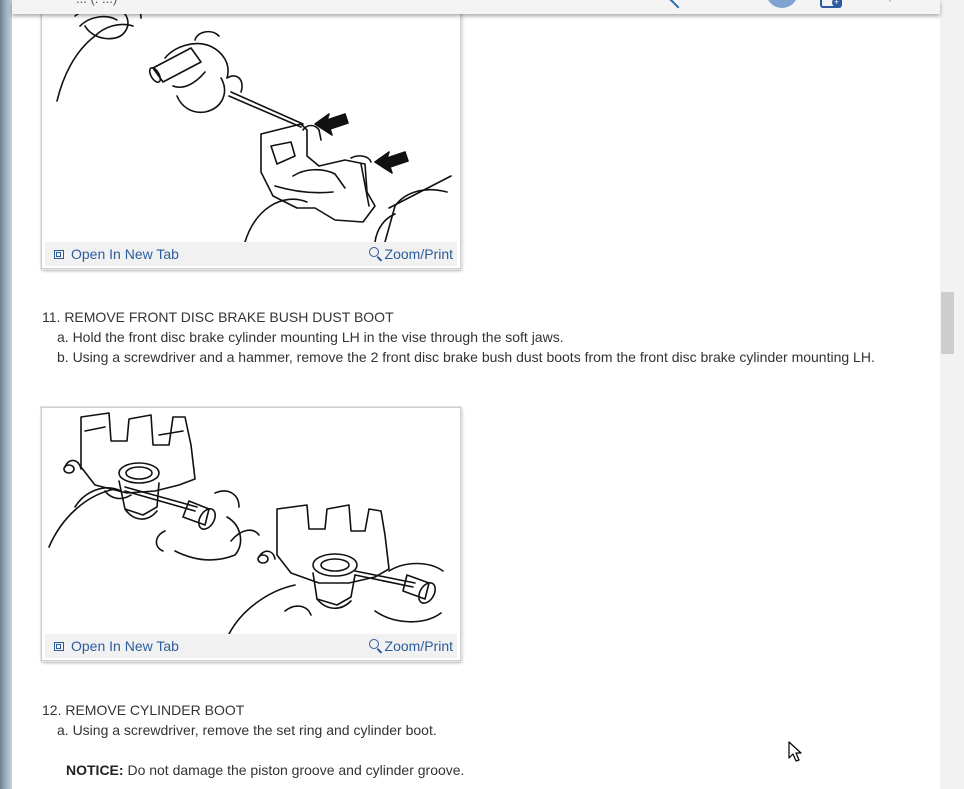 This screenshot has height=789, width=964. I want to click on back-arrow-icon, so click(678, 4).